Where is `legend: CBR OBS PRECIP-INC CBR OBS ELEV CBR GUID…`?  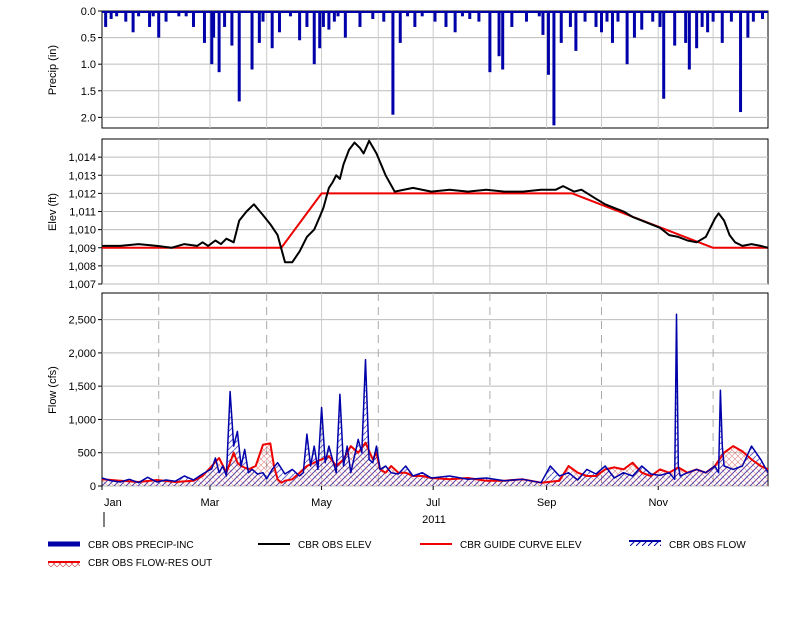 legend: CBR OBS PRECIP-INC CBR OBS ELEV CBR GUID… is located at coordinates (397, 554).